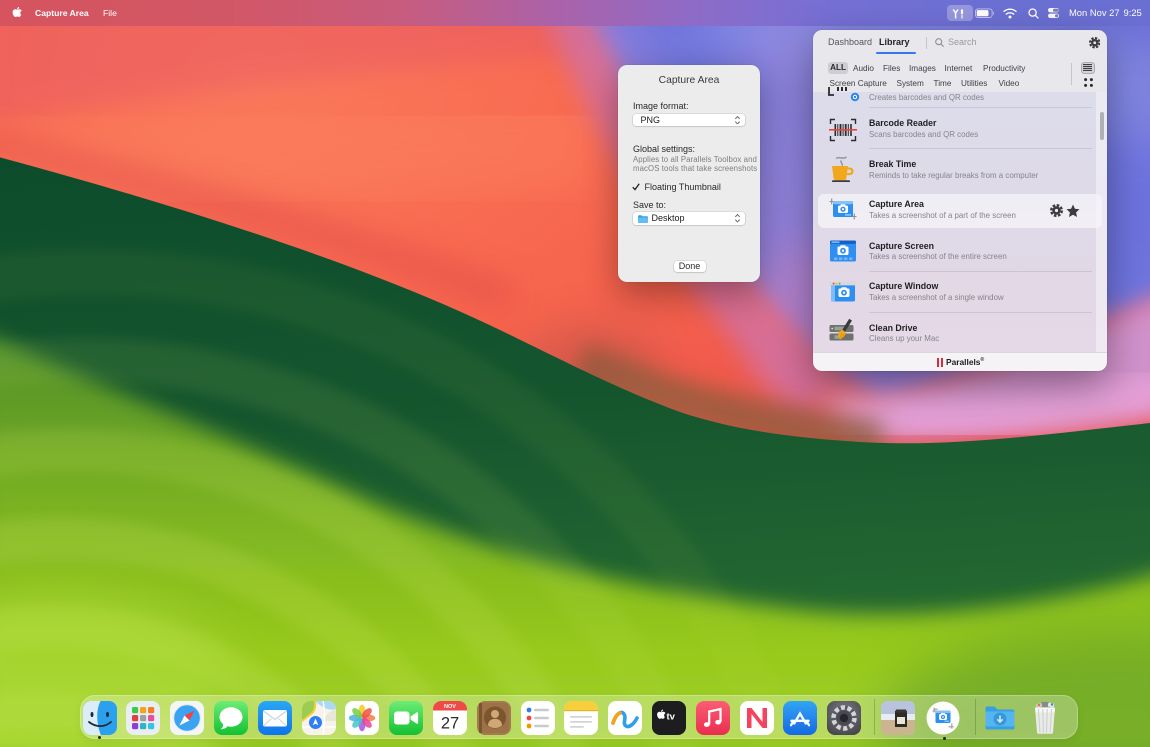  I want to click on svg-text: tv, so click(671, 716).